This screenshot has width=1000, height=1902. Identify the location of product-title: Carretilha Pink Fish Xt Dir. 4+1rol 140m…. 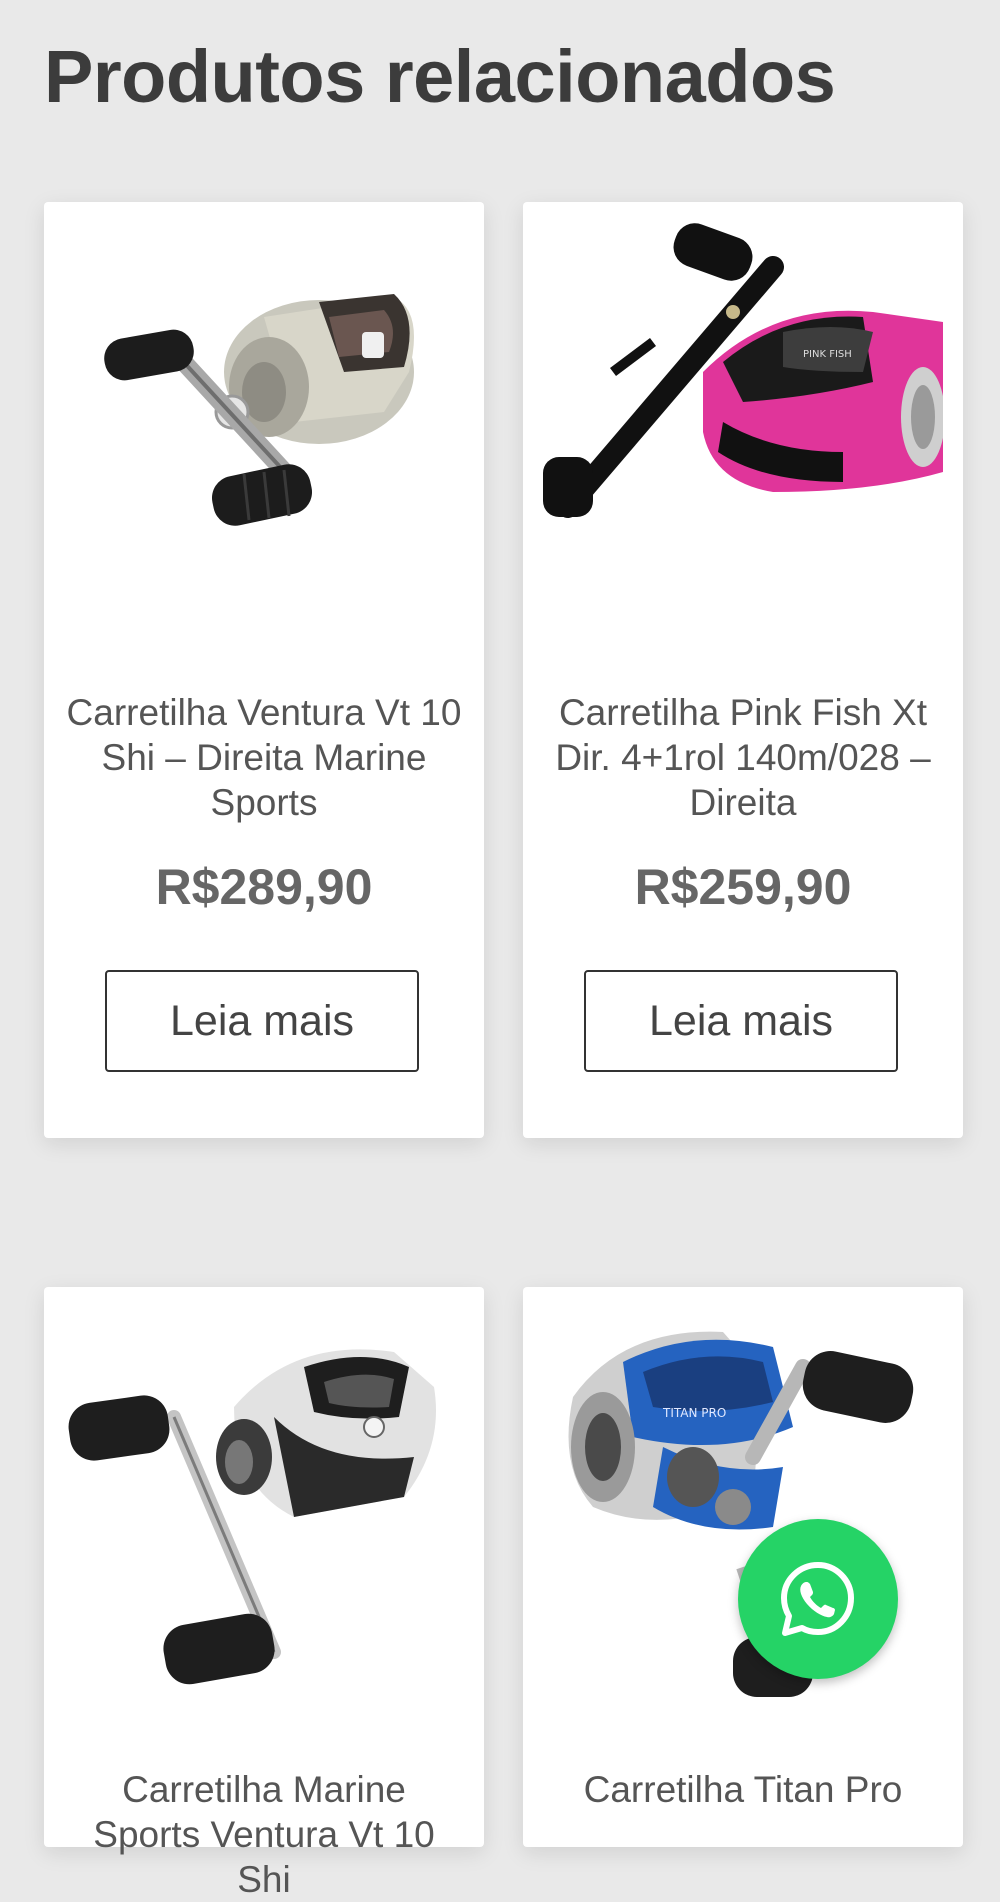
(743, 757).